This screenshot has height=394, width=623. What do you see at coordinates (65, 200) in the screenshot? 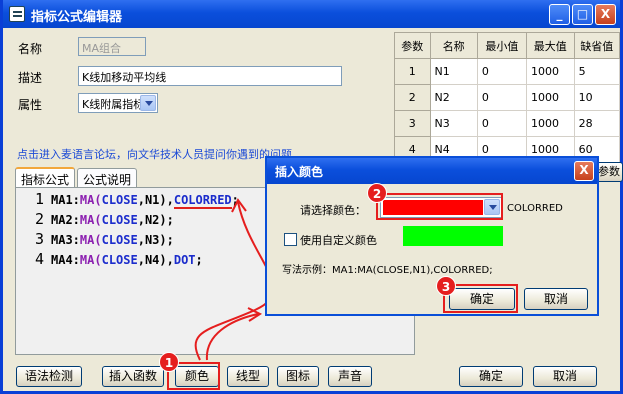
I see `code-var: MA1:` at bounding box center [65, 200].